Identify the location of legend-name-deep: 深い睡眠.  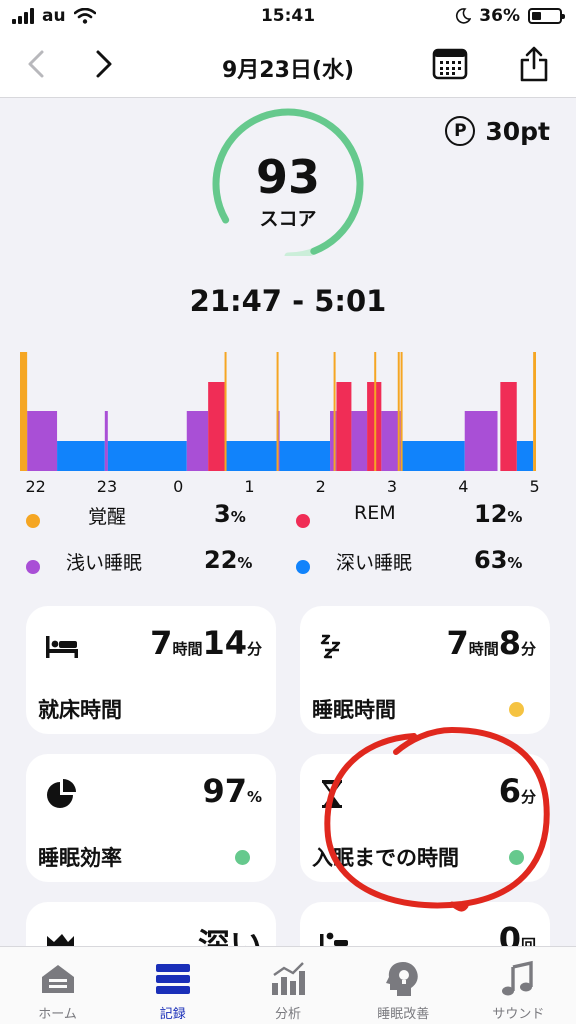
(374, 563).